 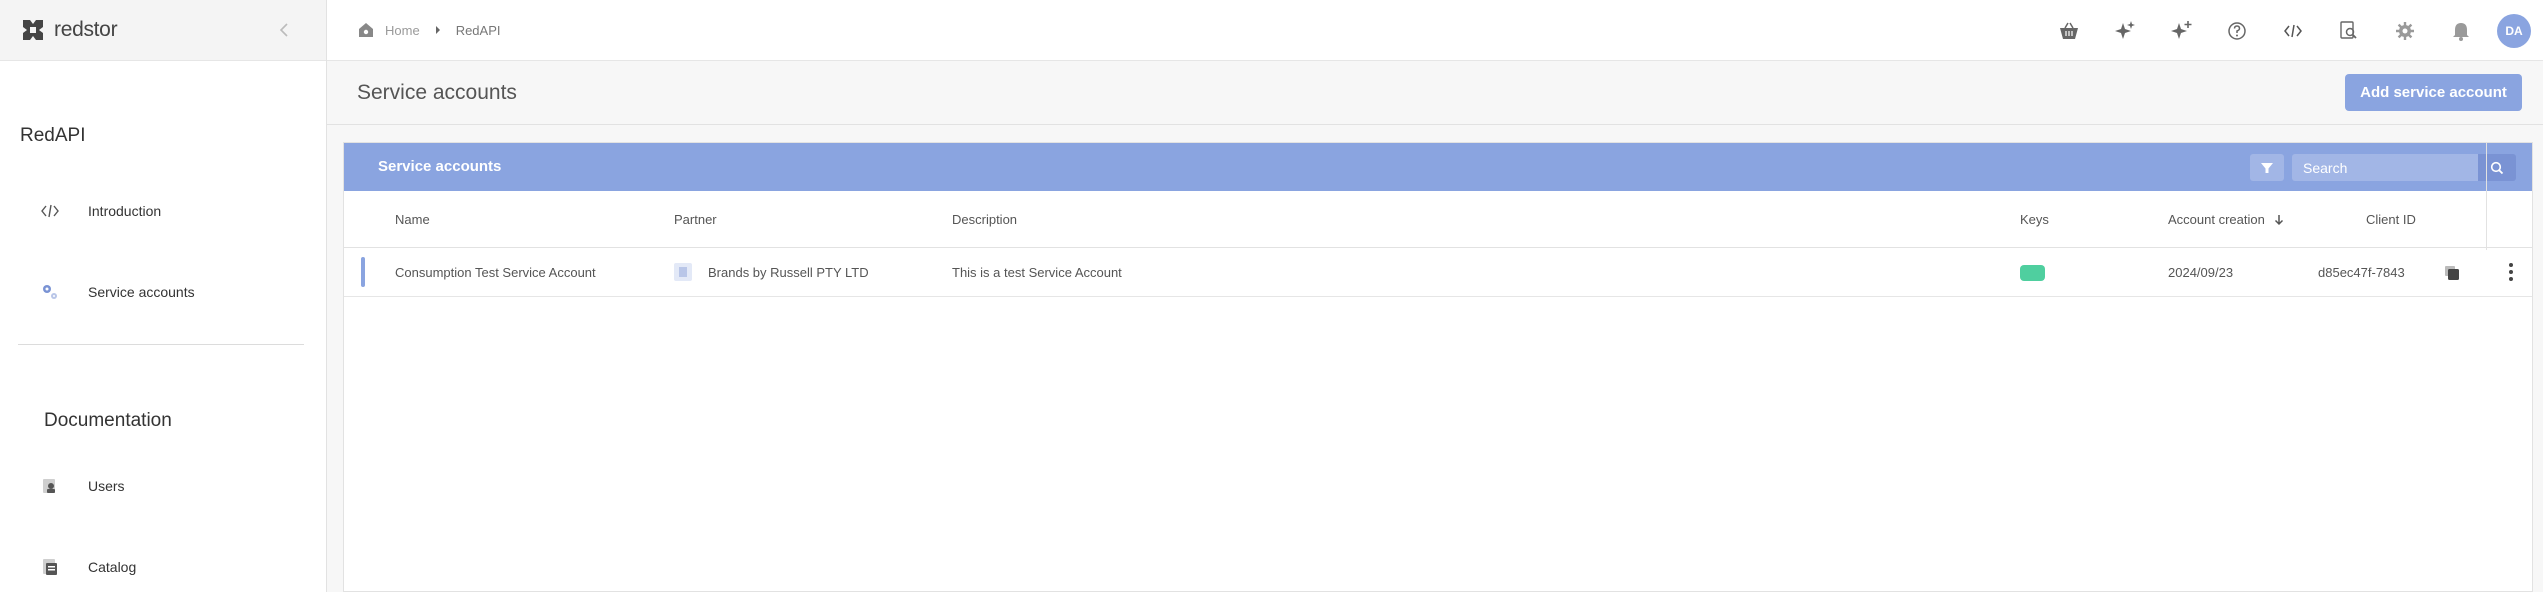 What do you see at coordinates (683, 272) in the screenshot?
I see `partner-logo-icon` at bounding box center [683, 272].